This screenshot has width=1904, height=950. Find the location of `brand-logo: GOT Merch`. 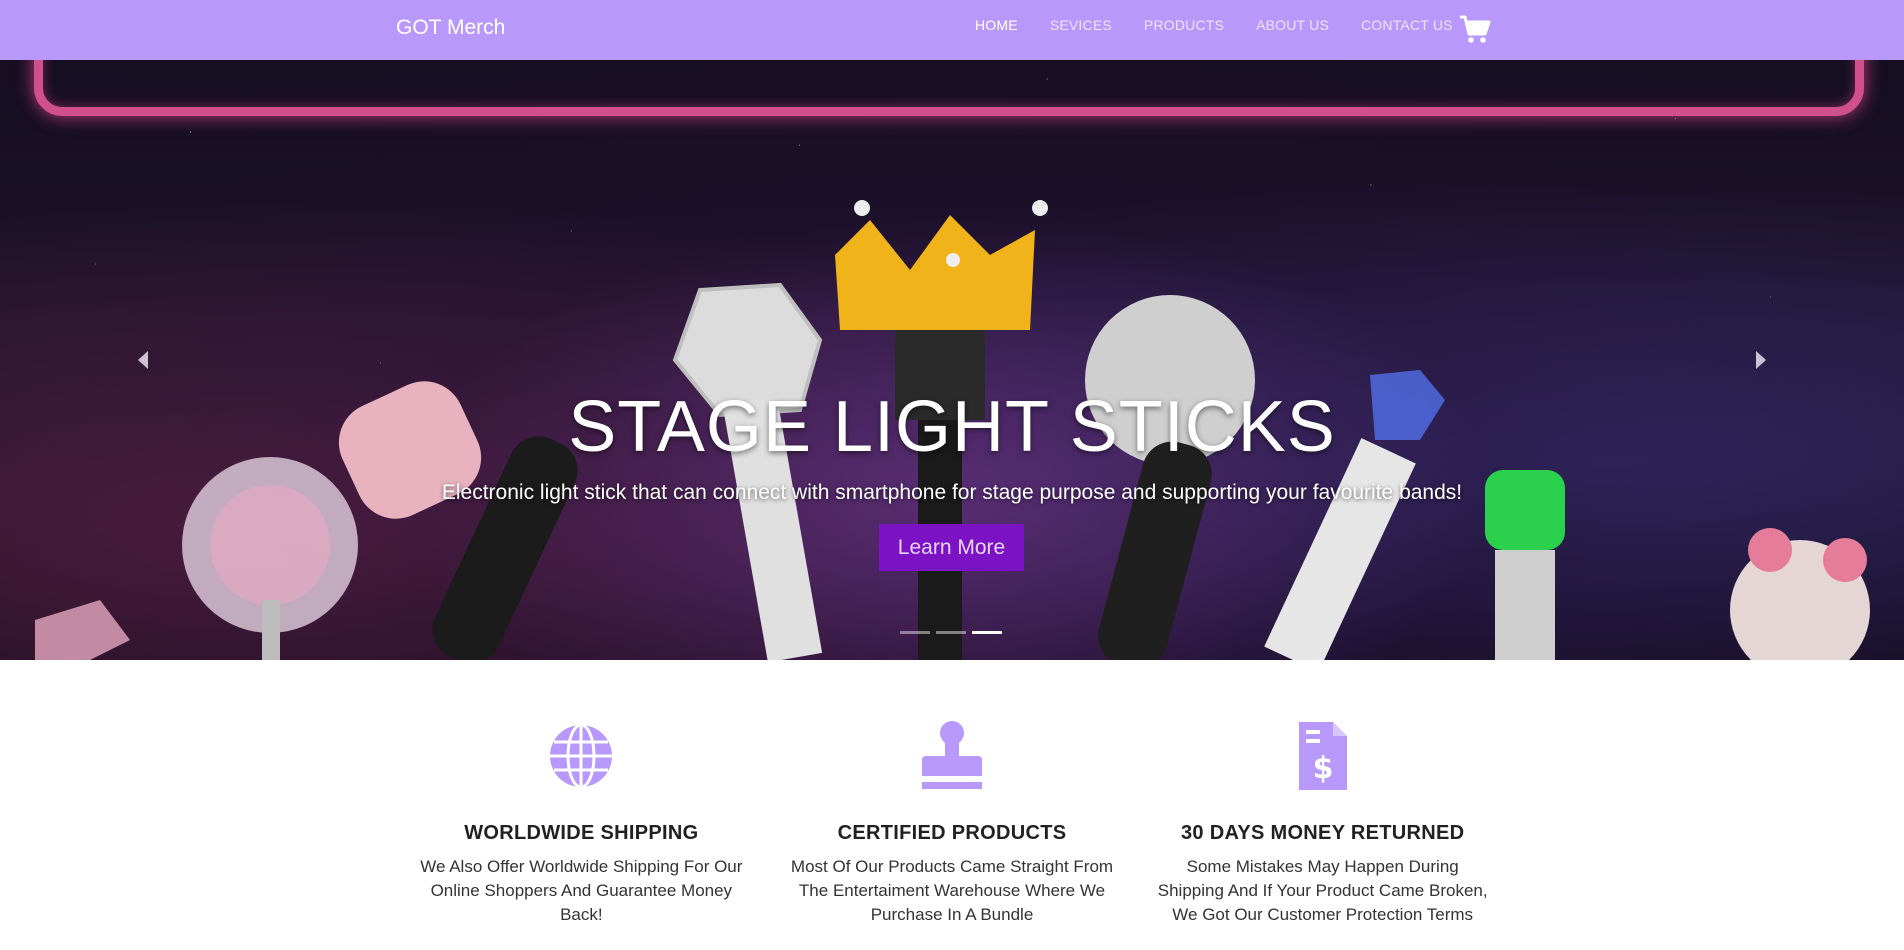

brand-logo: GOT Merch is located at coordinates (450, 28).